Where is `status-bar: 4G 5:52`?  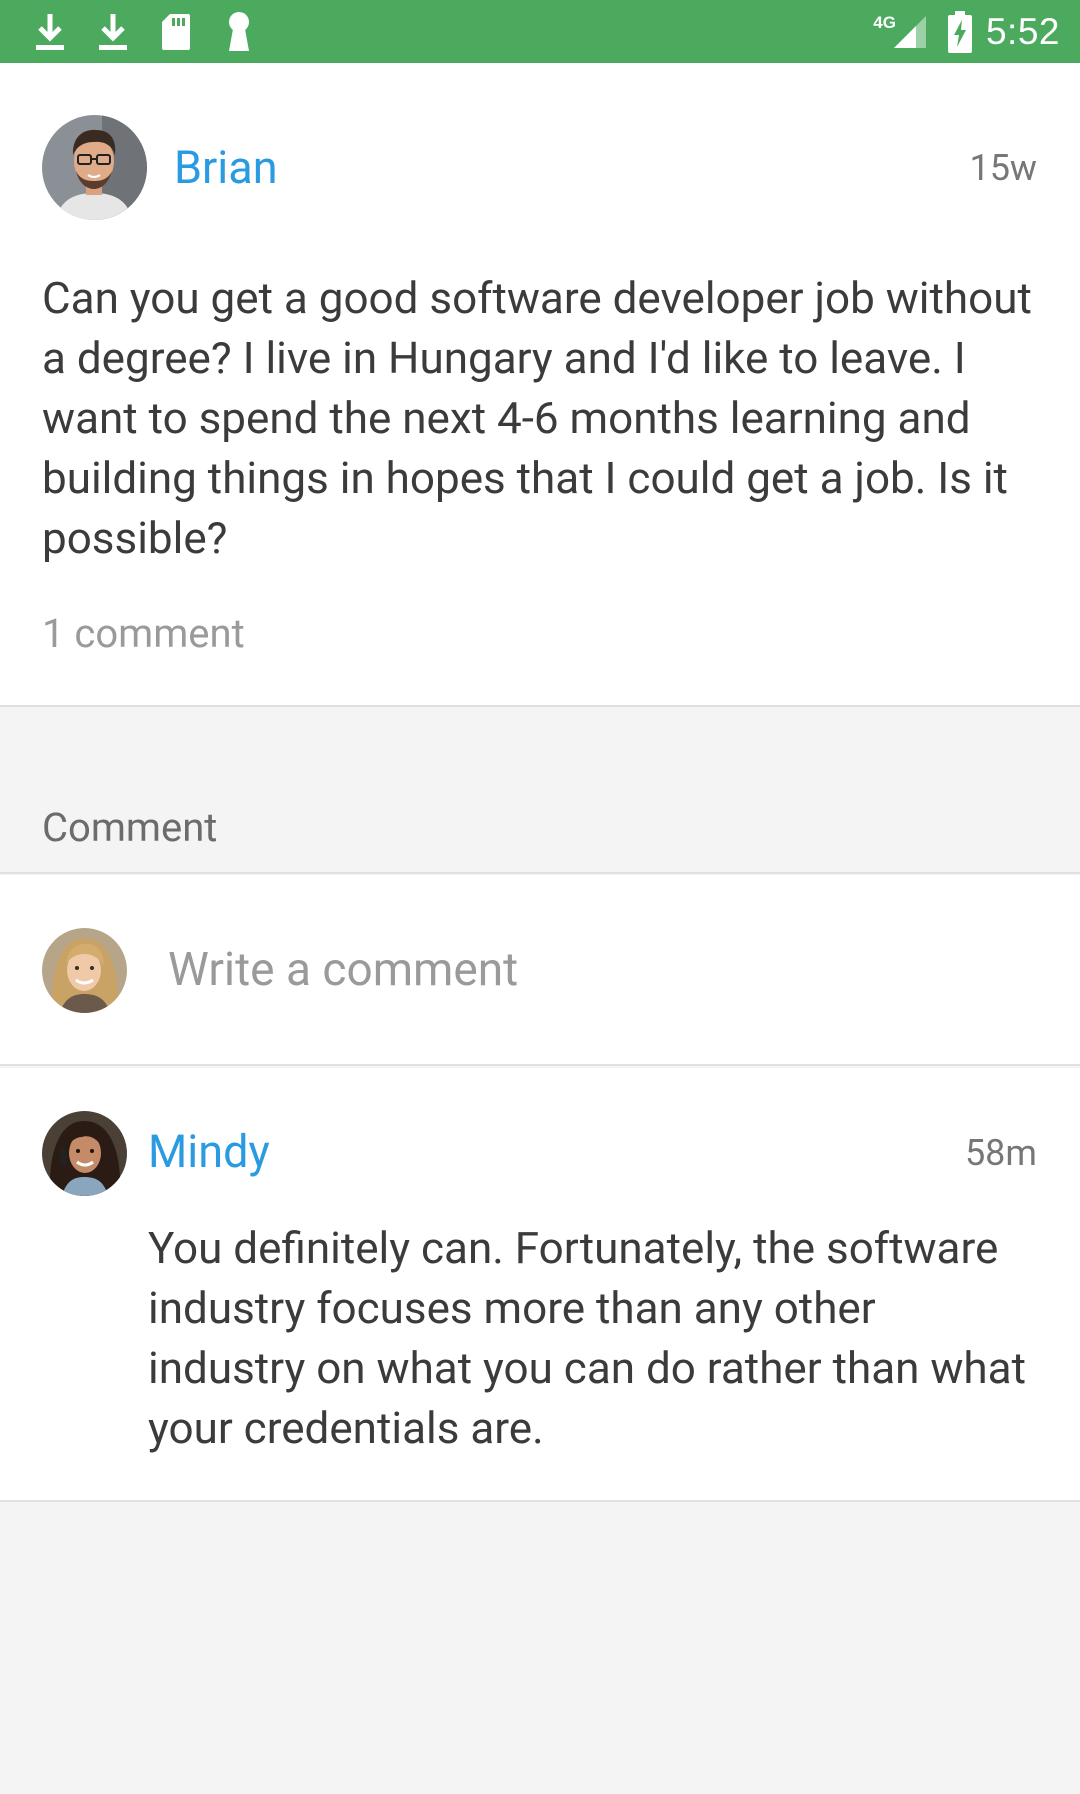 status-bar: 4G 5:52 is located at coordinates (540, 31).